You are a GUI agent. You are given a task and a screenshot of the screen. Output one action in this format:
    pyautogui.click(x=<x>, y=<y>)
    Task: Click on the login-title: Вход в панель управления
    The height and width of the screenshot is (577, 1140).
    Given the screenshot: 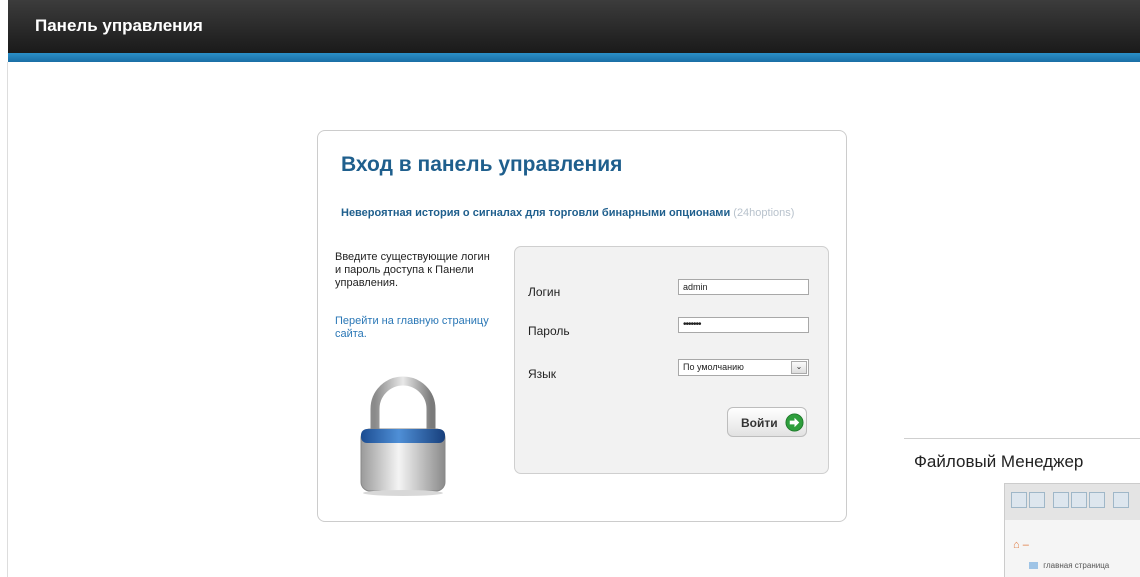 What is the action you would take?
    pyautogui.click(x=482, y=164)
    